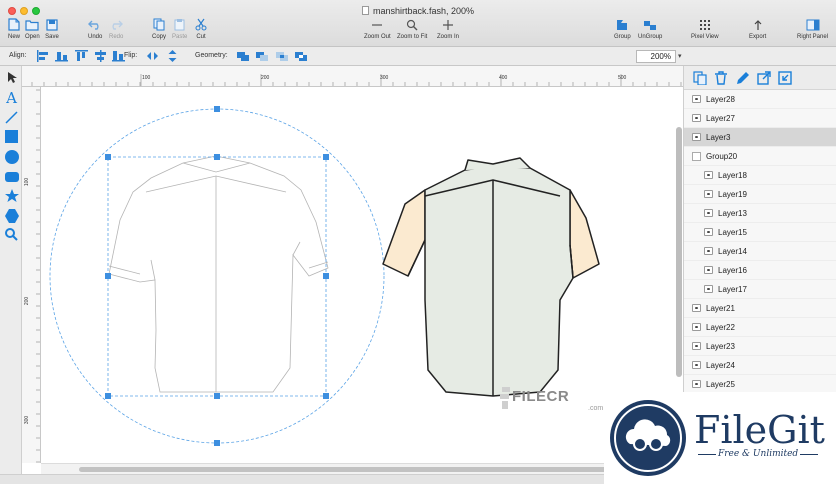 Image resolution: width=836 pixels, height=484 pixels. I want to click on line-icon, so click(11, 117).